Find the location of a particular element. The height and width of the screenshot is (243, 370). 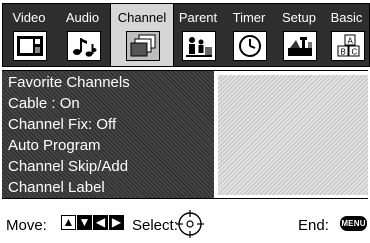

tab-setup: Setup is located at coordinates (299, 35).